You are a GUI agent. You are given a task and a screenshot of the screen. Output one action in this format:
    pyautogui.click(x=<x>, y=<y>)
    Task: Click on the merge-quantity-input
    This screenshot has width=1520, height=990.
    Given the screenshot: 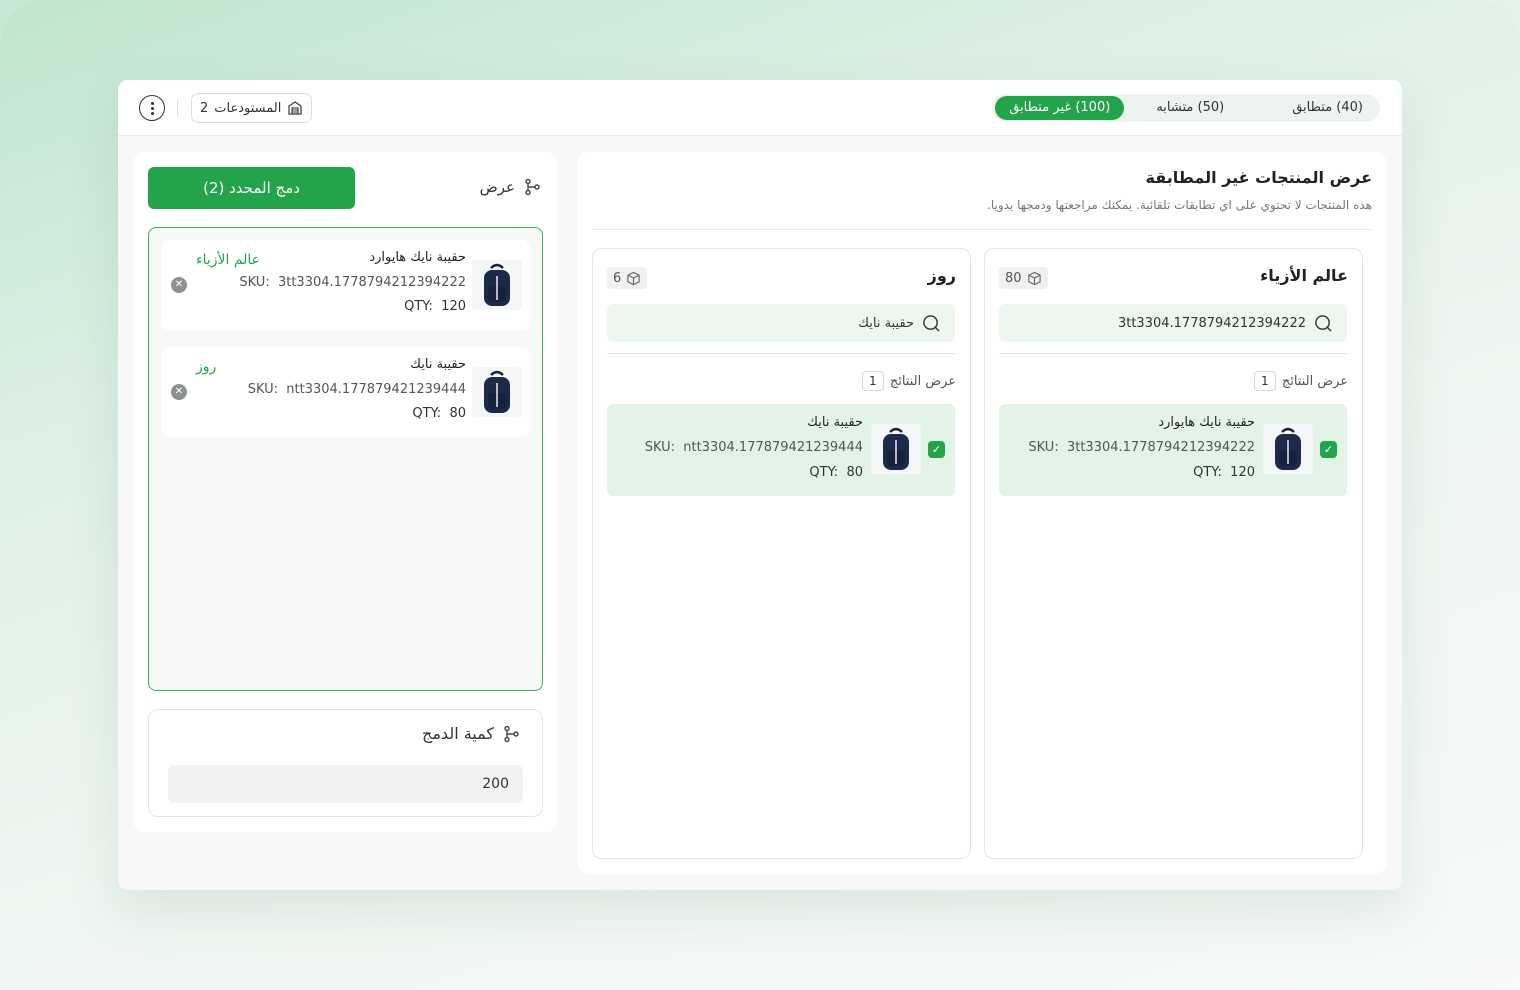 What is the action you would take?
    pyautogui.click(x=345, y=784)
    